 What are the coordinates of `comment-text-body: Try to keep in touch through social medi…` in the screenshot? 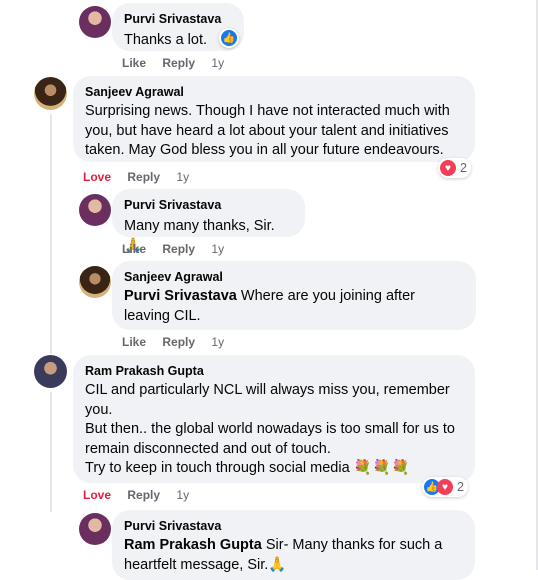 It's located at (217, 468).